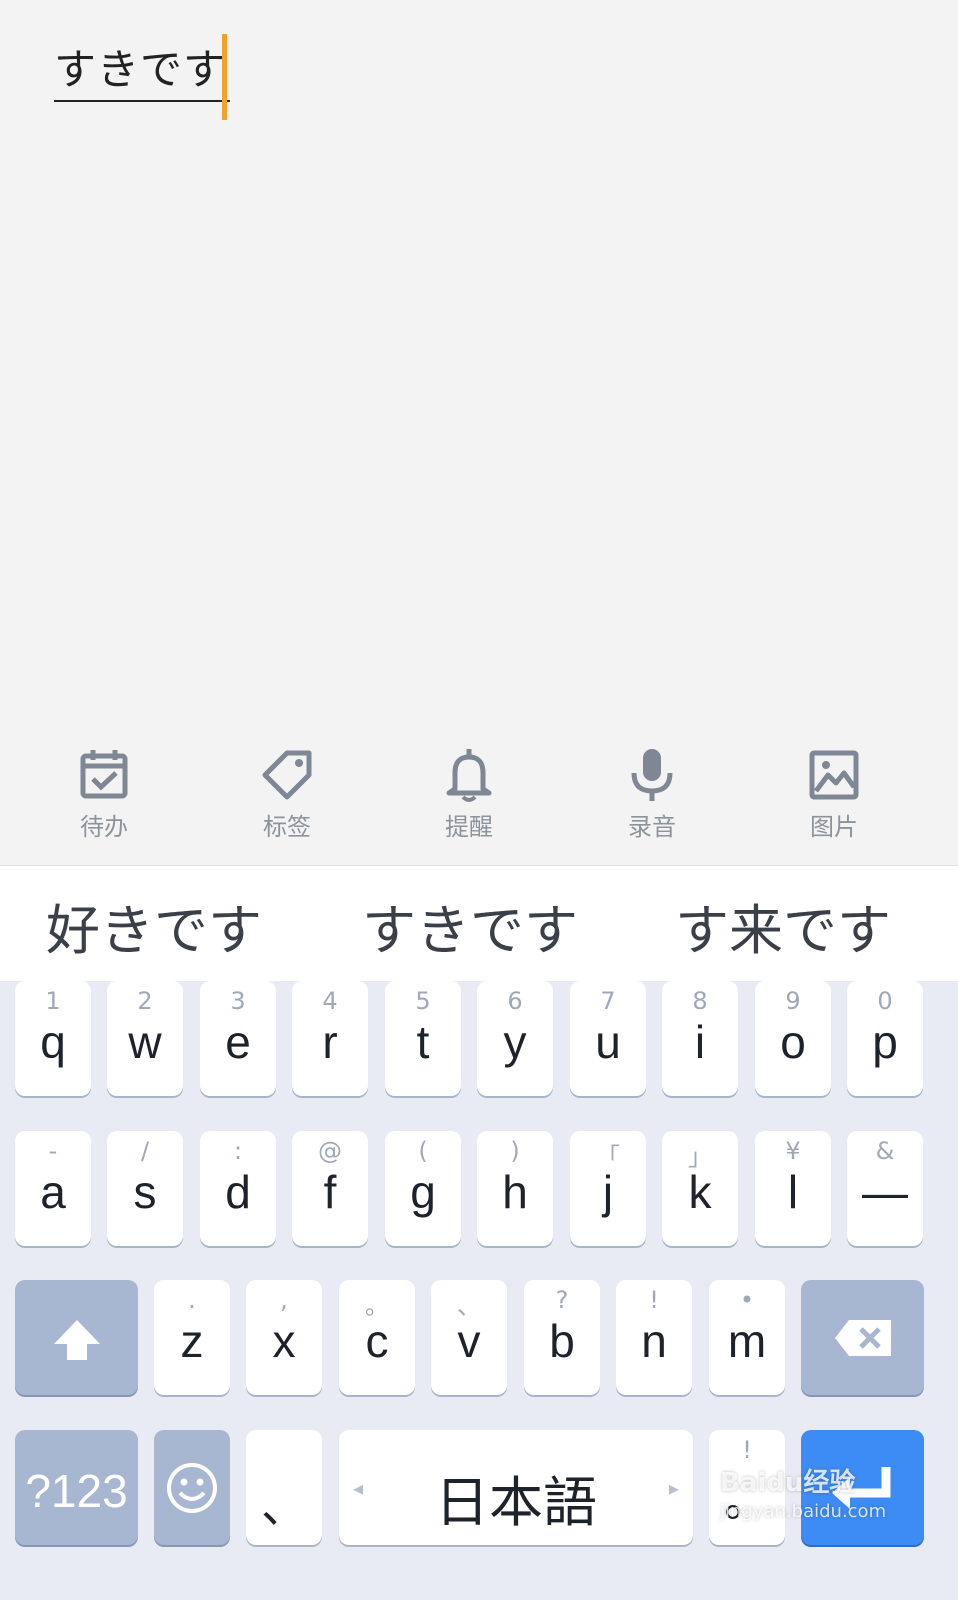 The width and height of the screenshot is (958, 1600). What do you see at coordinates (423, 1001) in the screenshot?
I see `key-hint: 5` at bounding box center [423, 1001].